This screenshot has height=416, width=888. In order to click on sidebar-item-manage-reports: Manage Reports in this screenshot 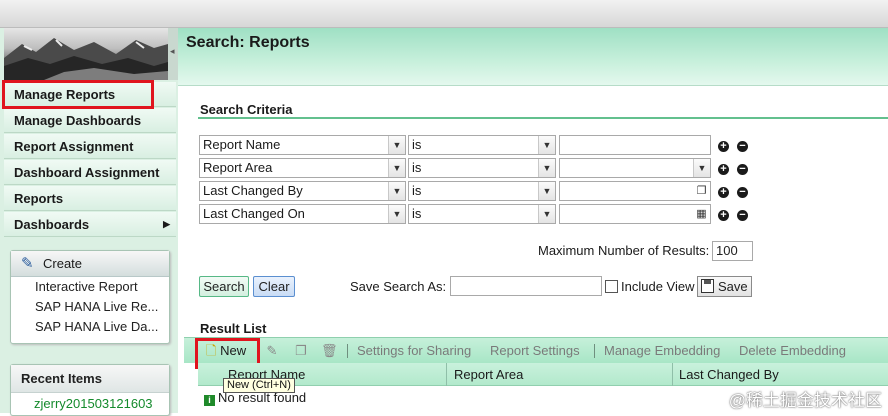, I will do `click(90, 94)`.